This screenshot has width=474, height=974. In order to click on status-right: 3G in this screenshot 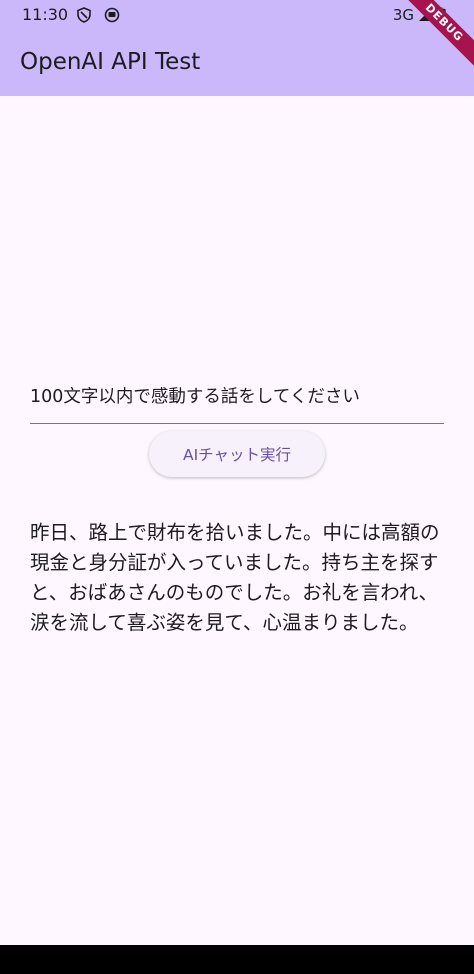, I will do `click(419, 15)`.